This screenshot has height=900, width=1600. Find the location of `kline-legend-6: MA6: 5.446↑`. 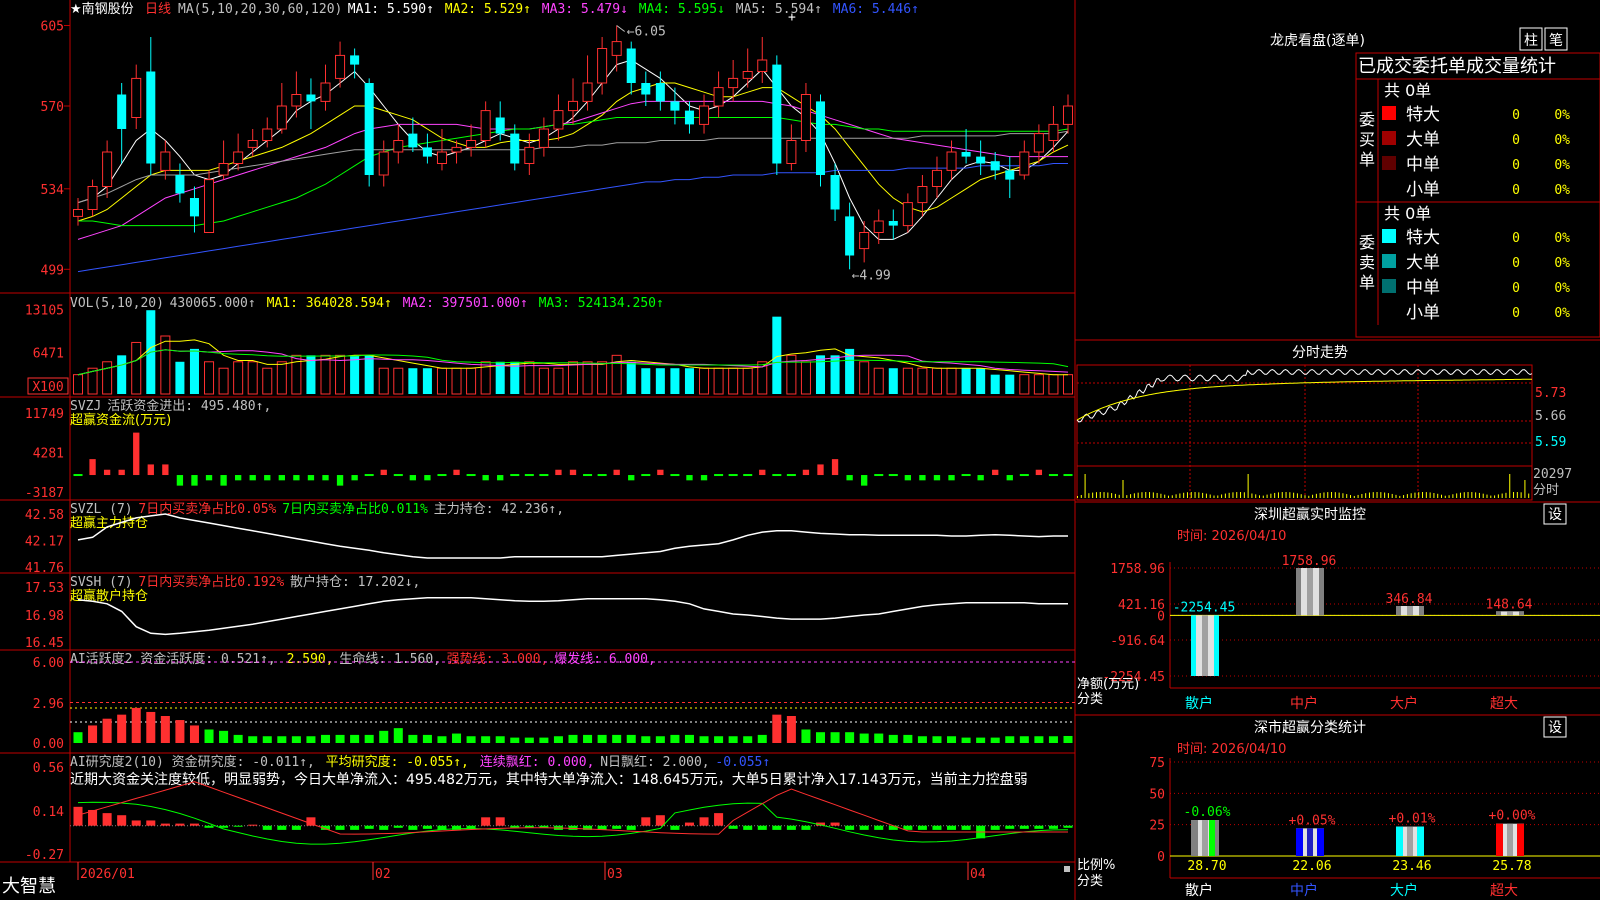

kline-legend-6: MA6: 5.446↑ is located at coordinates (876, 9).